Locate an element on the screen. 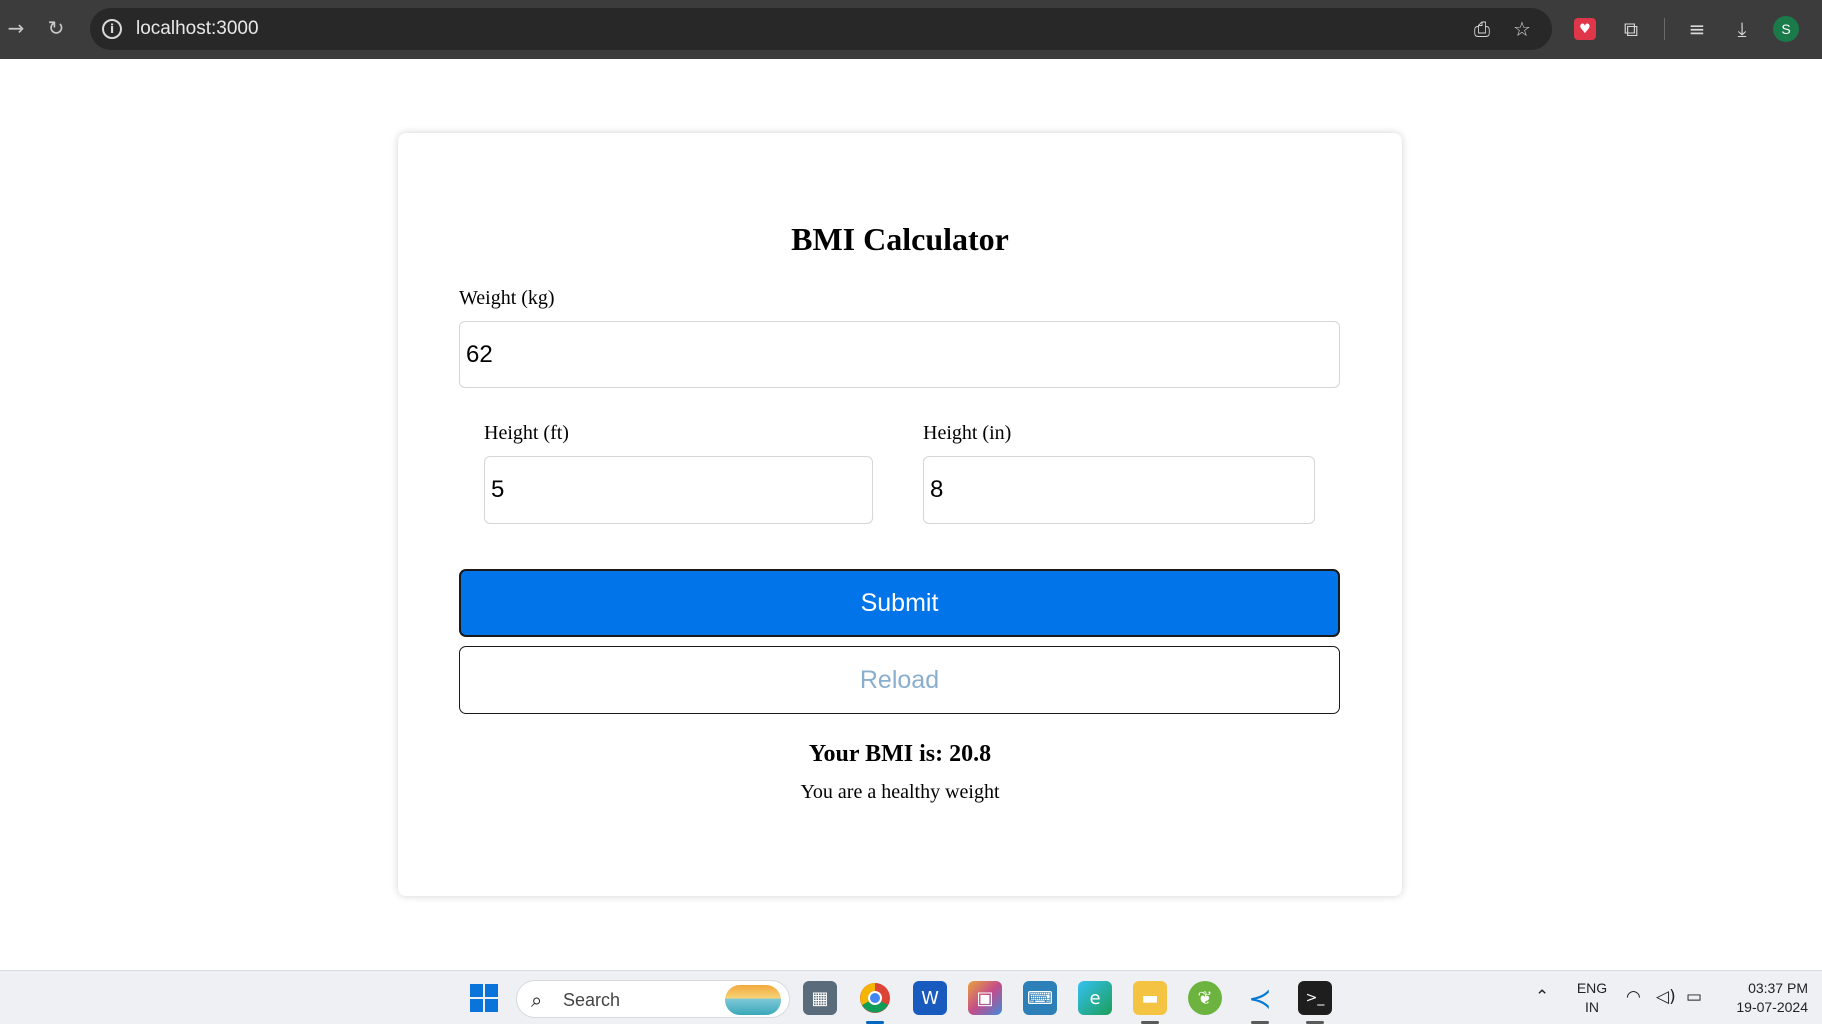  file-explorer-icon: ▬ is located at coordinates (1150, 998).